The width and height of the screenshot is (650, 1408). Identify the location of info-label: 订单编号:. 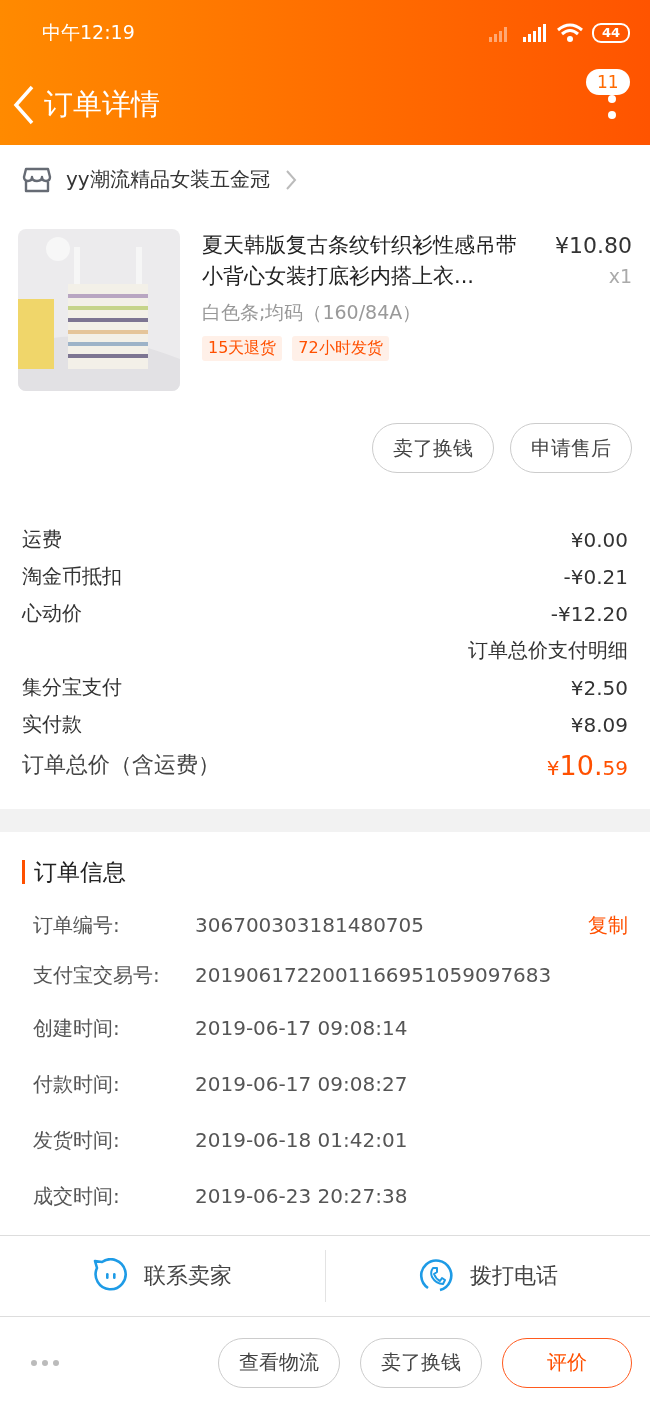
(77, 925).